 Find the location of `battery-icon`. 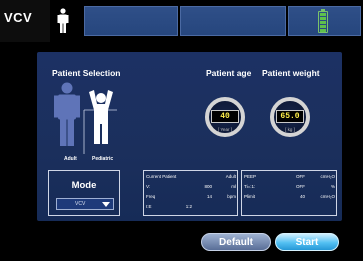

battery-icon is located at coordinates (323, 21).